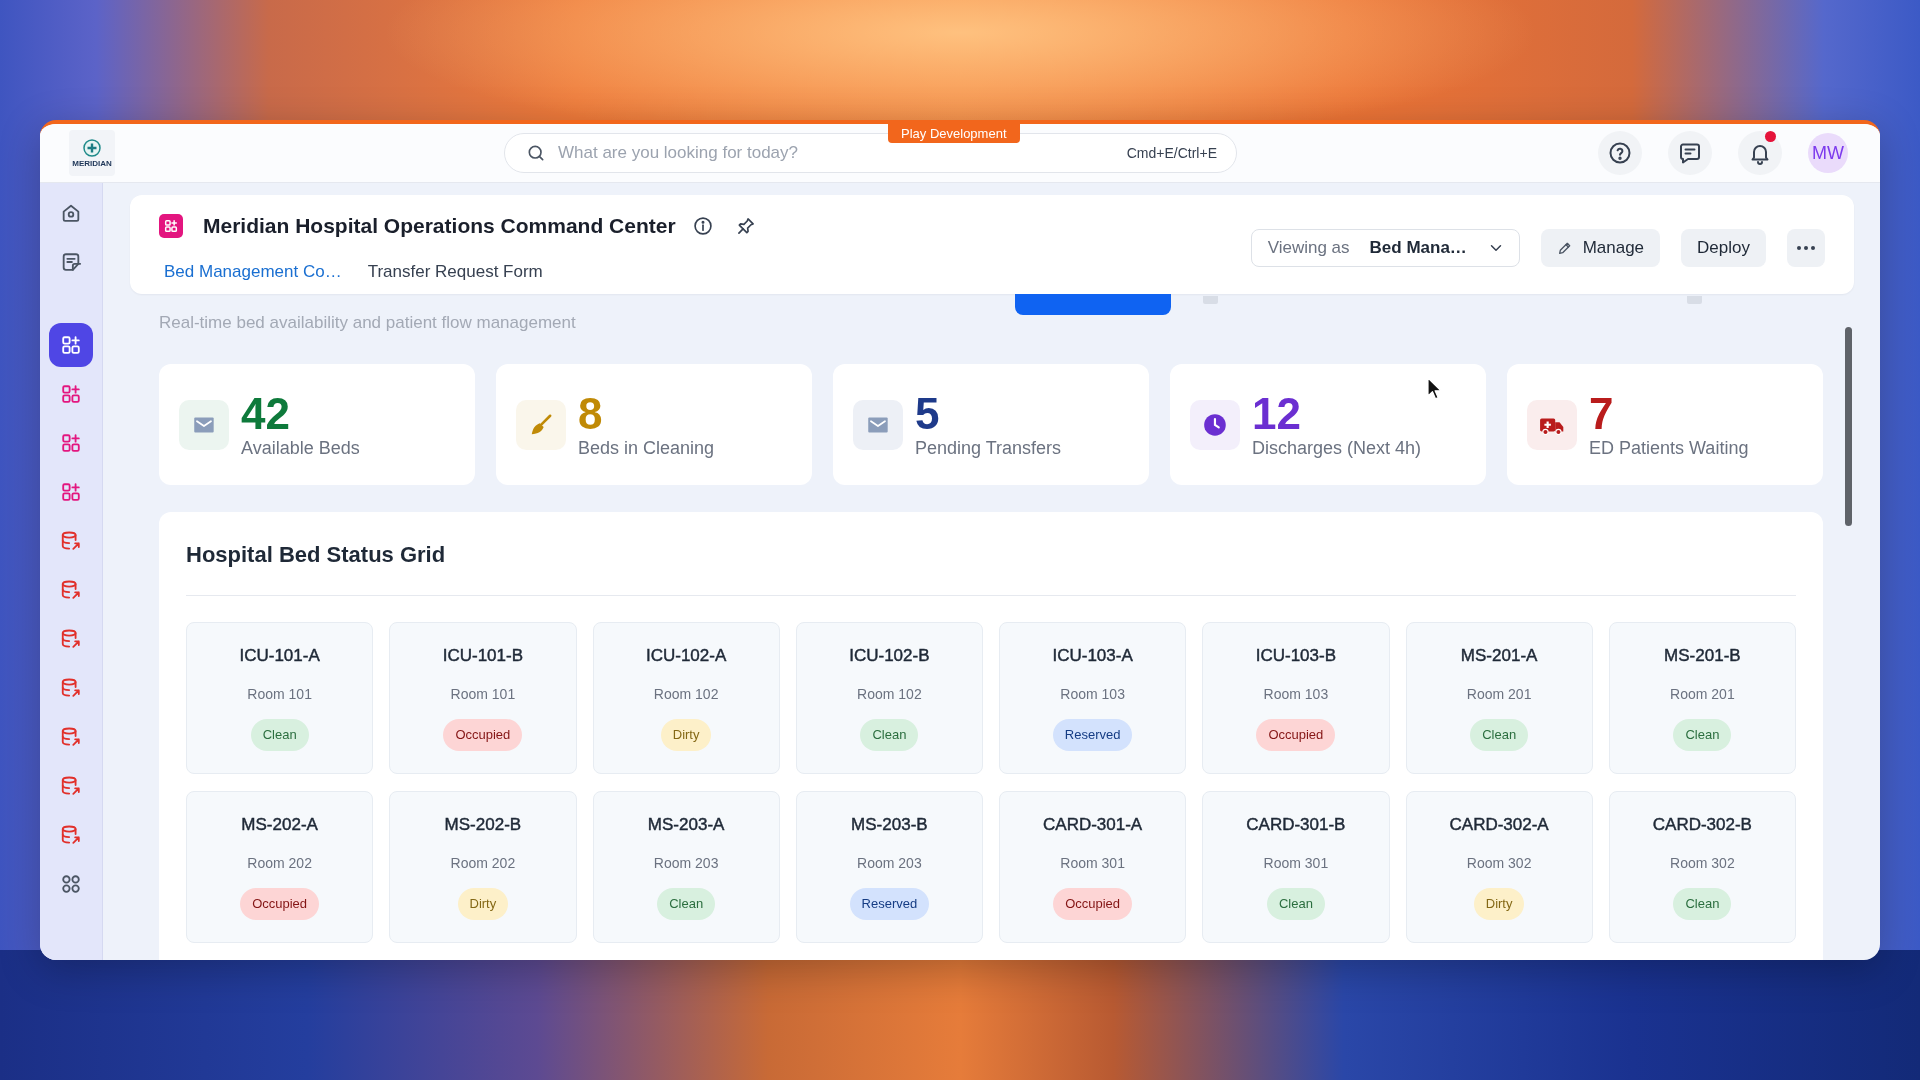 The image size is (1920, 1080). I want to click on bed-id: ICU-101-A, so click(279, 656).